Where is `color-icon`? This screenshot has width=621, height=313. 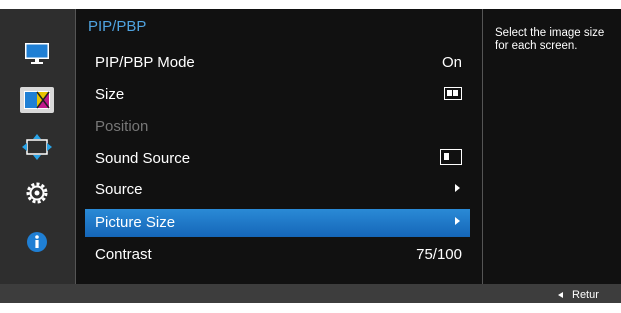
color-icon is located at coordinates (37, 100).